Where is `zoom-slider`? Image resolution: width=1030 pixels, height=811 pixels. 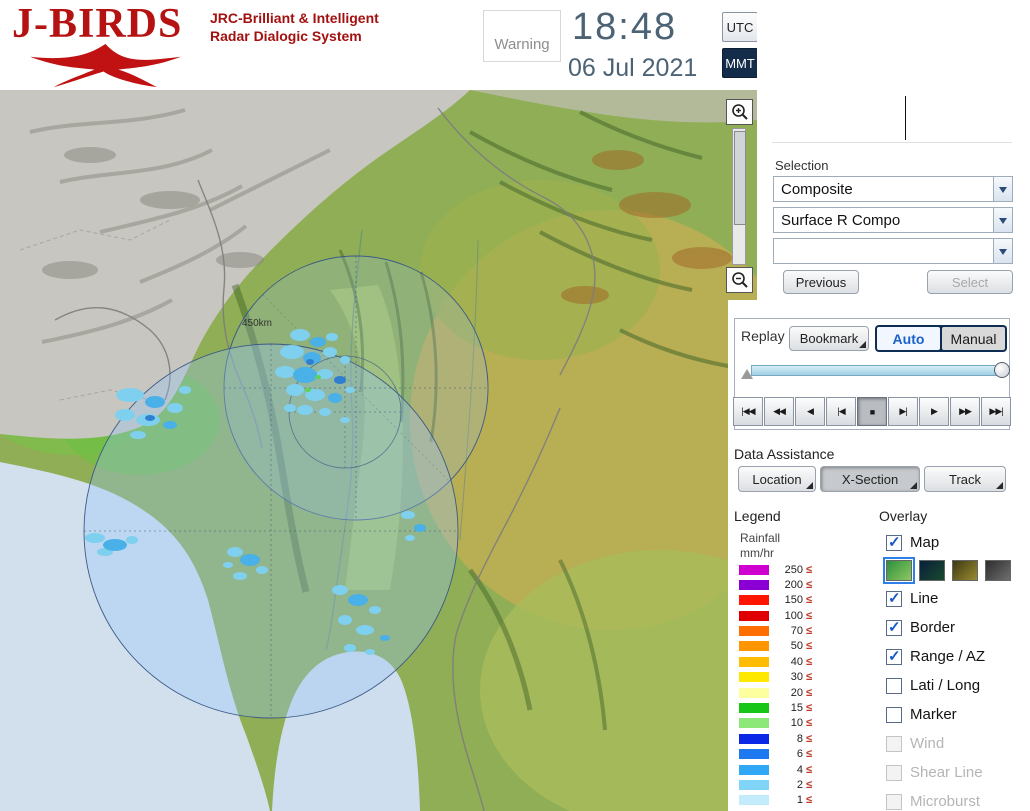 zoom-slider is located at coordinates (739, 196).